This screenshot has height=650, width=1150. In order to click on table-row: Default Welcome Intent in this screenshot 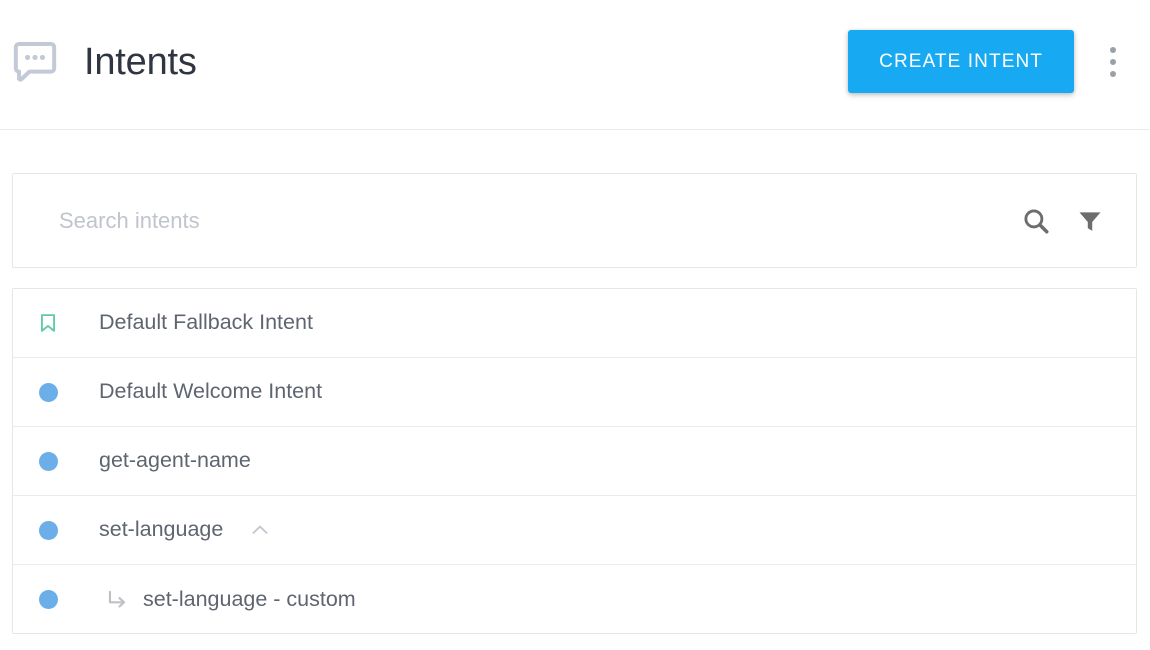, I will do `click(574, 392)`.